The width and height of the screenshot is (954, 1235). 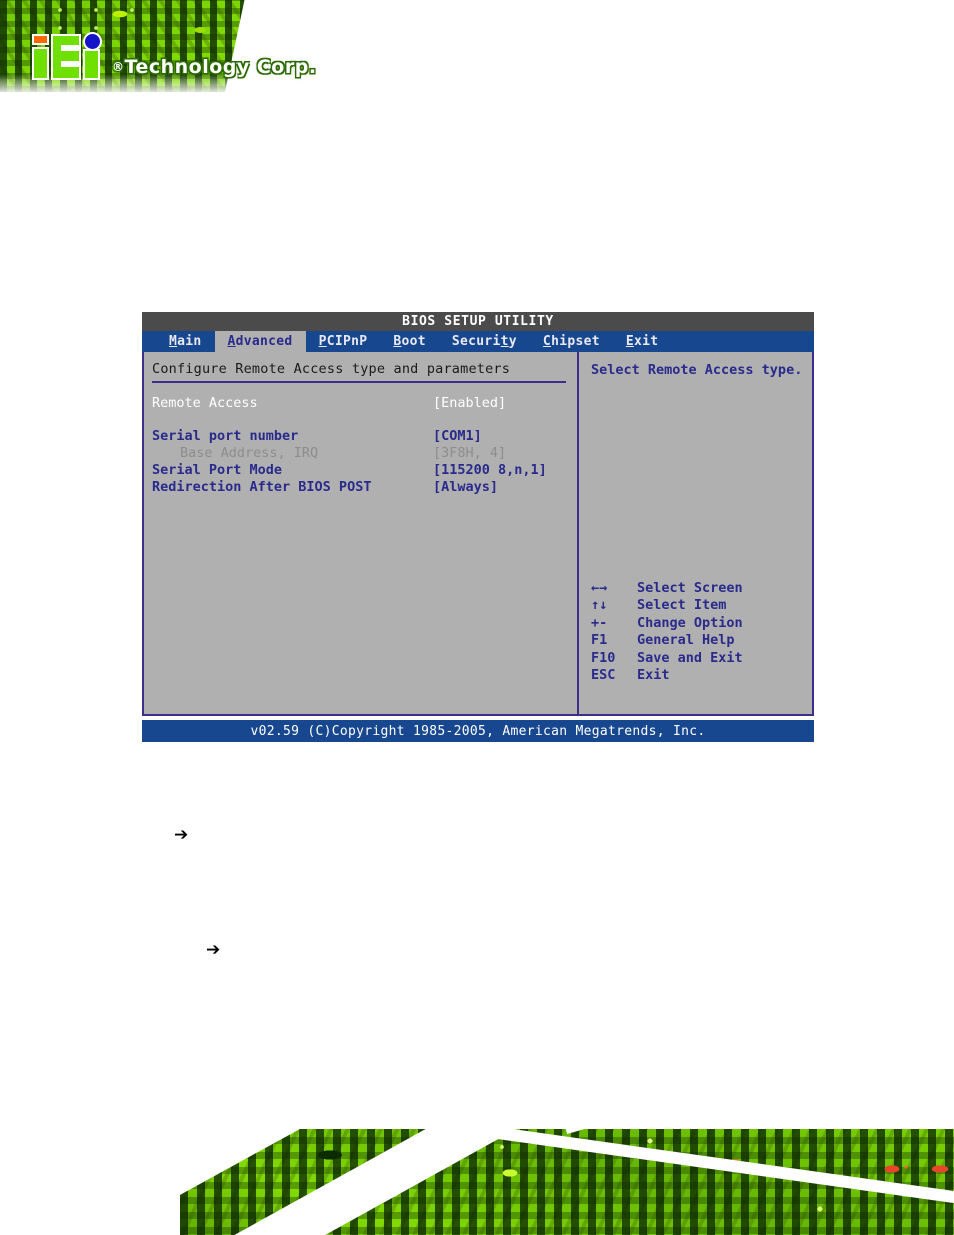 I want to click on key-legend-row-change-option: +- Change Option, so click(x=691, y=623).